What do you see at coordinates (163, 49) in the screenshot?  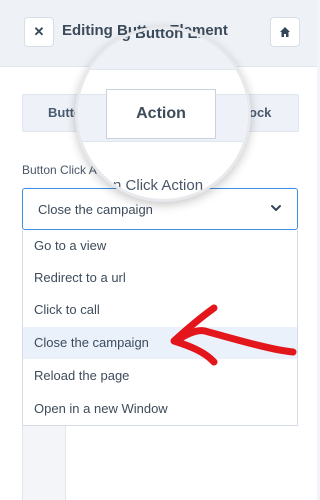 I see `magnified-header: Editing Button Element` at bounding box center [163, 49].